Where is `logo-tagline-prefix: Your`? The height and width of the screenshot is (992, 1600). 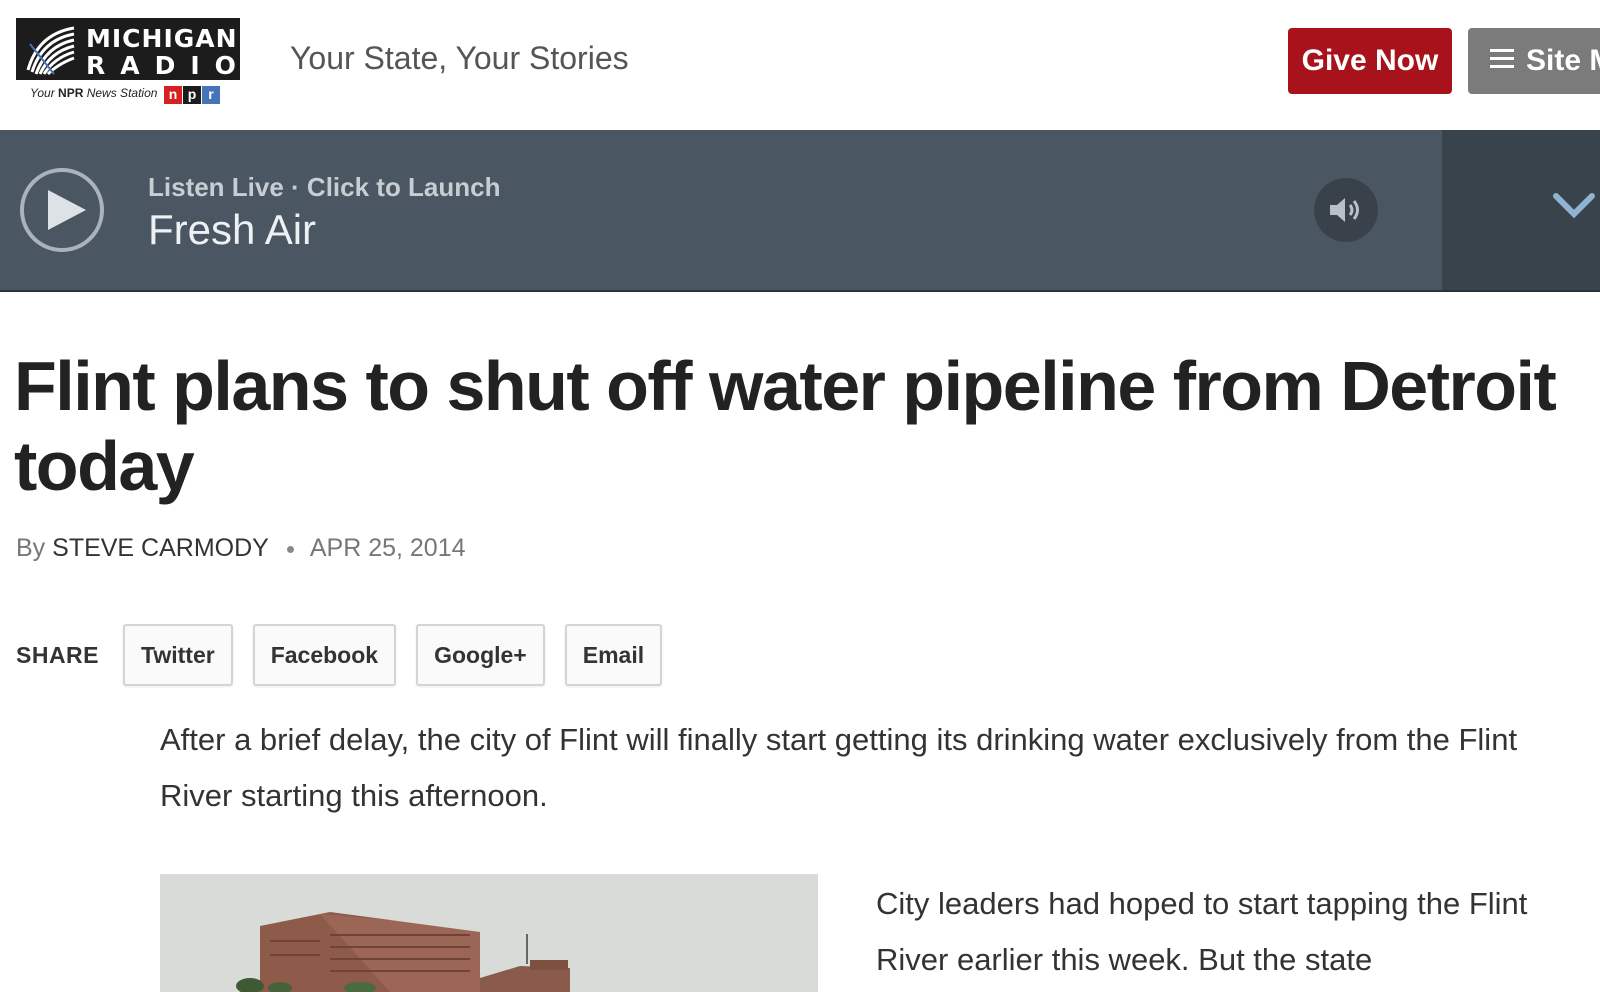
logo-tagline-prefix: Your is located at coordinates (42, 93).